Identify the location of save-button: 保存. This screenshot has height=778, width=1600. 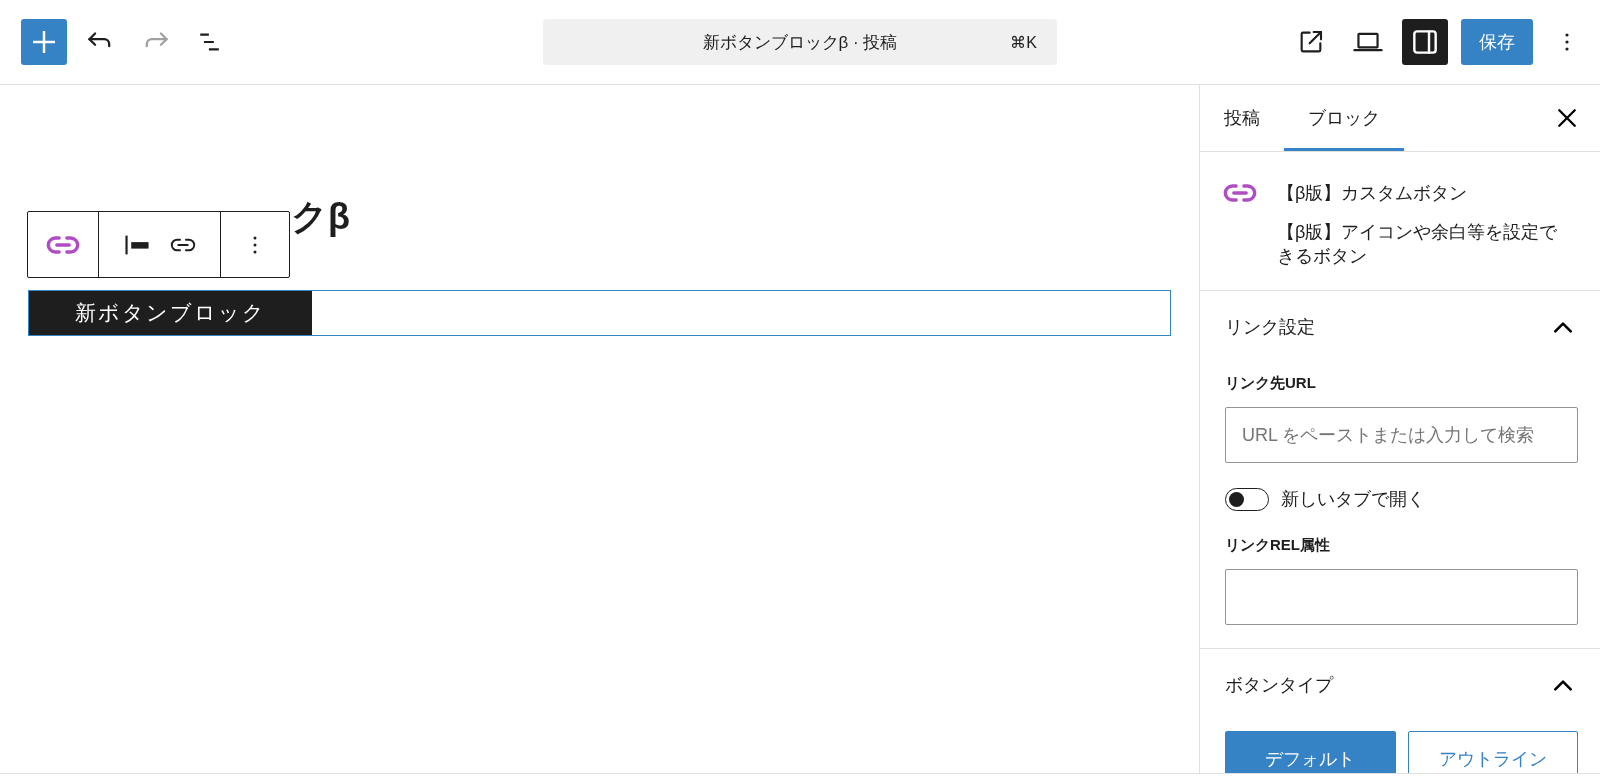
(1497, 42).